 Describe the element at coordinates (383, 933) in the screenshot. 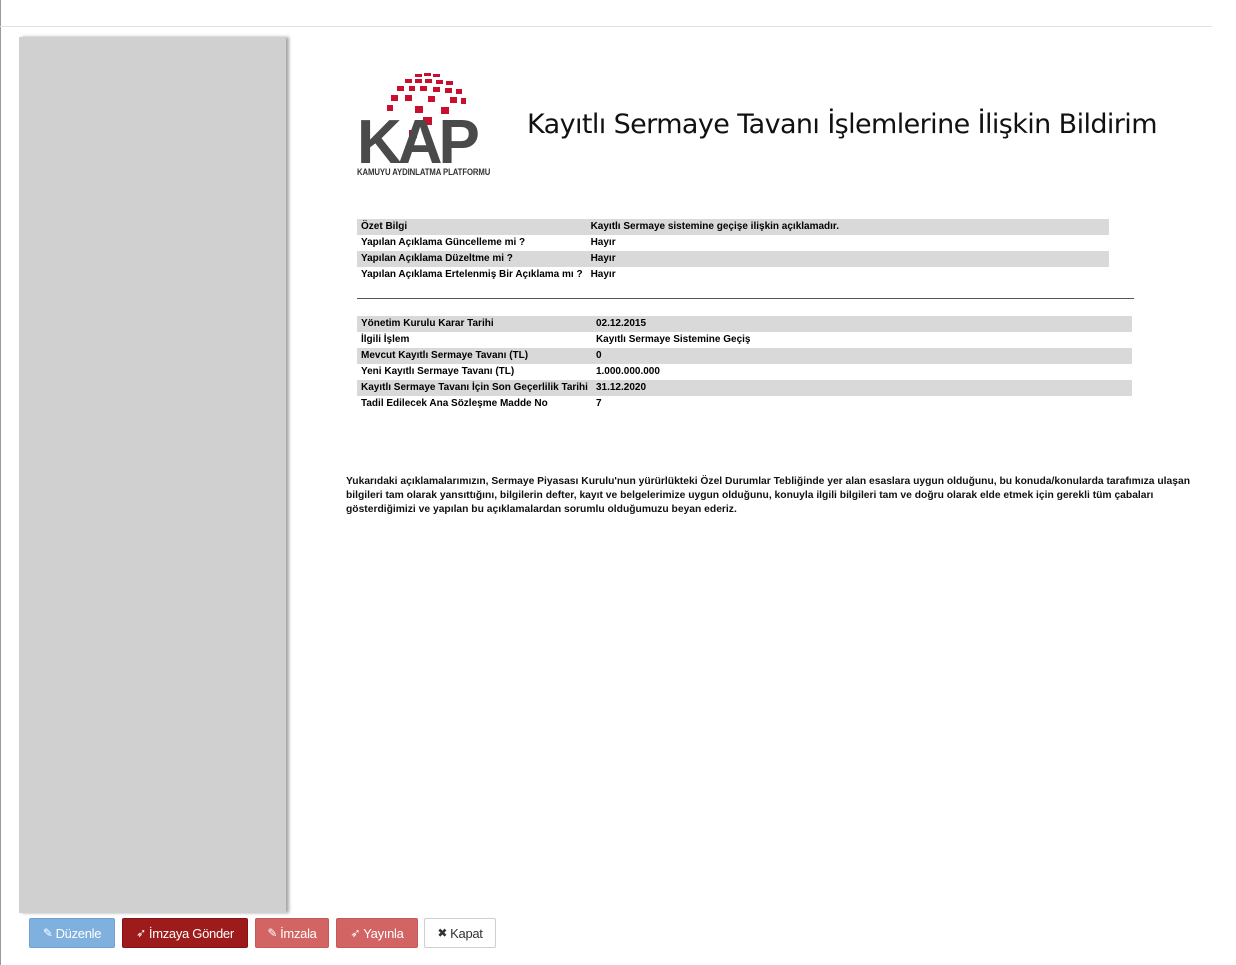

I see `publish-button-label: Yayınla` at that location.